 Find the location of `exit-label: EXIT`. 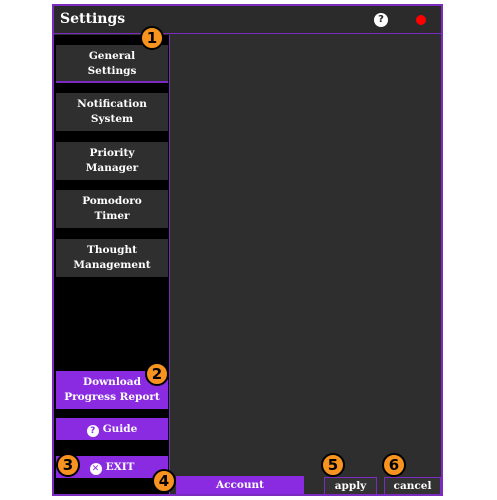

exit-label: EXIT is located at coordinates (120, 467).